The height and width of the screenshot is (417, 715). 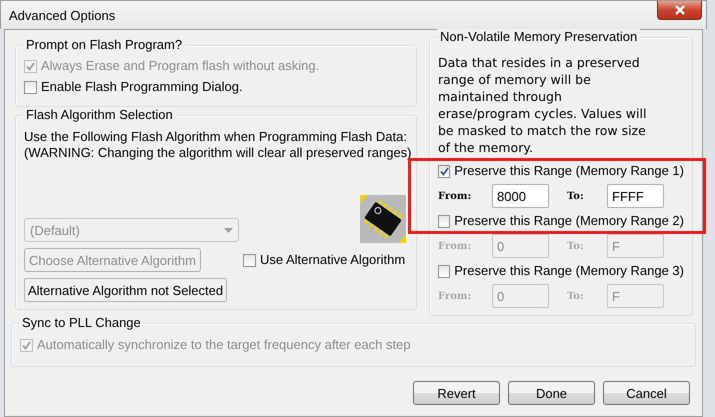 What do you see at coordinates (81, 323) in the screenshot?
I see `group-title: Sync to PLL Change` at bounding box center [81, 323].